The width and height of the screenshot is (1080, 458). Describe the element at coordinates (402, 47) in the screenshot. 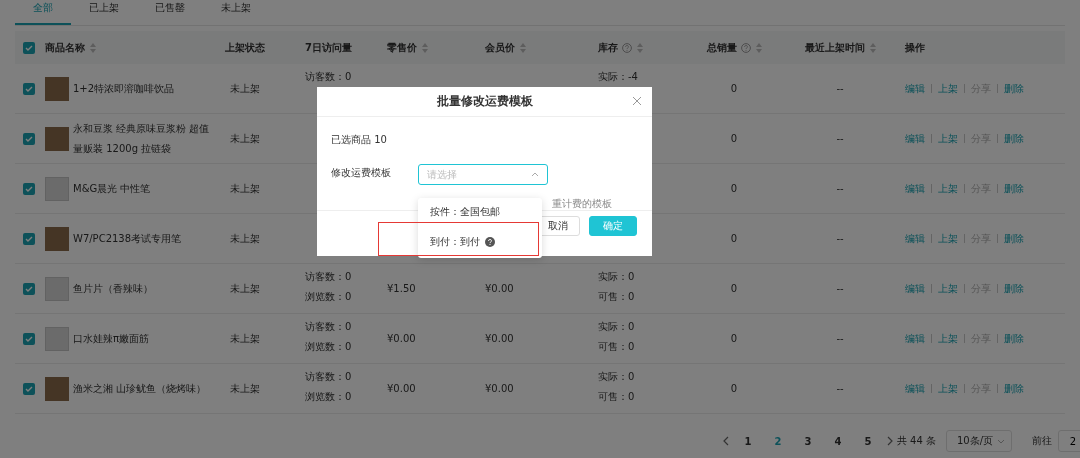

I see `column-header: 零售价` at that location.